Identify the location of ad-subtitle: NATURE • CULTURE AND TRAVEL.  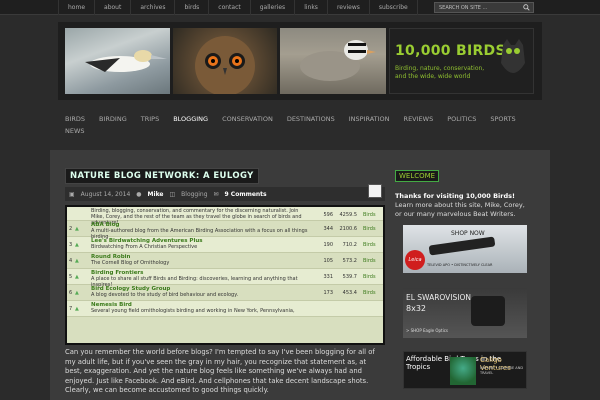
(502, 370).